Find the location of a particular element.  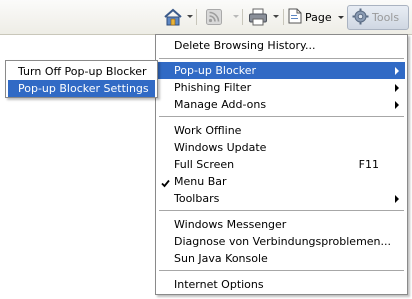

submenu-item-popup-blocker-settings: Pop-up Blocker Settings is located at coordinates (81, 88).